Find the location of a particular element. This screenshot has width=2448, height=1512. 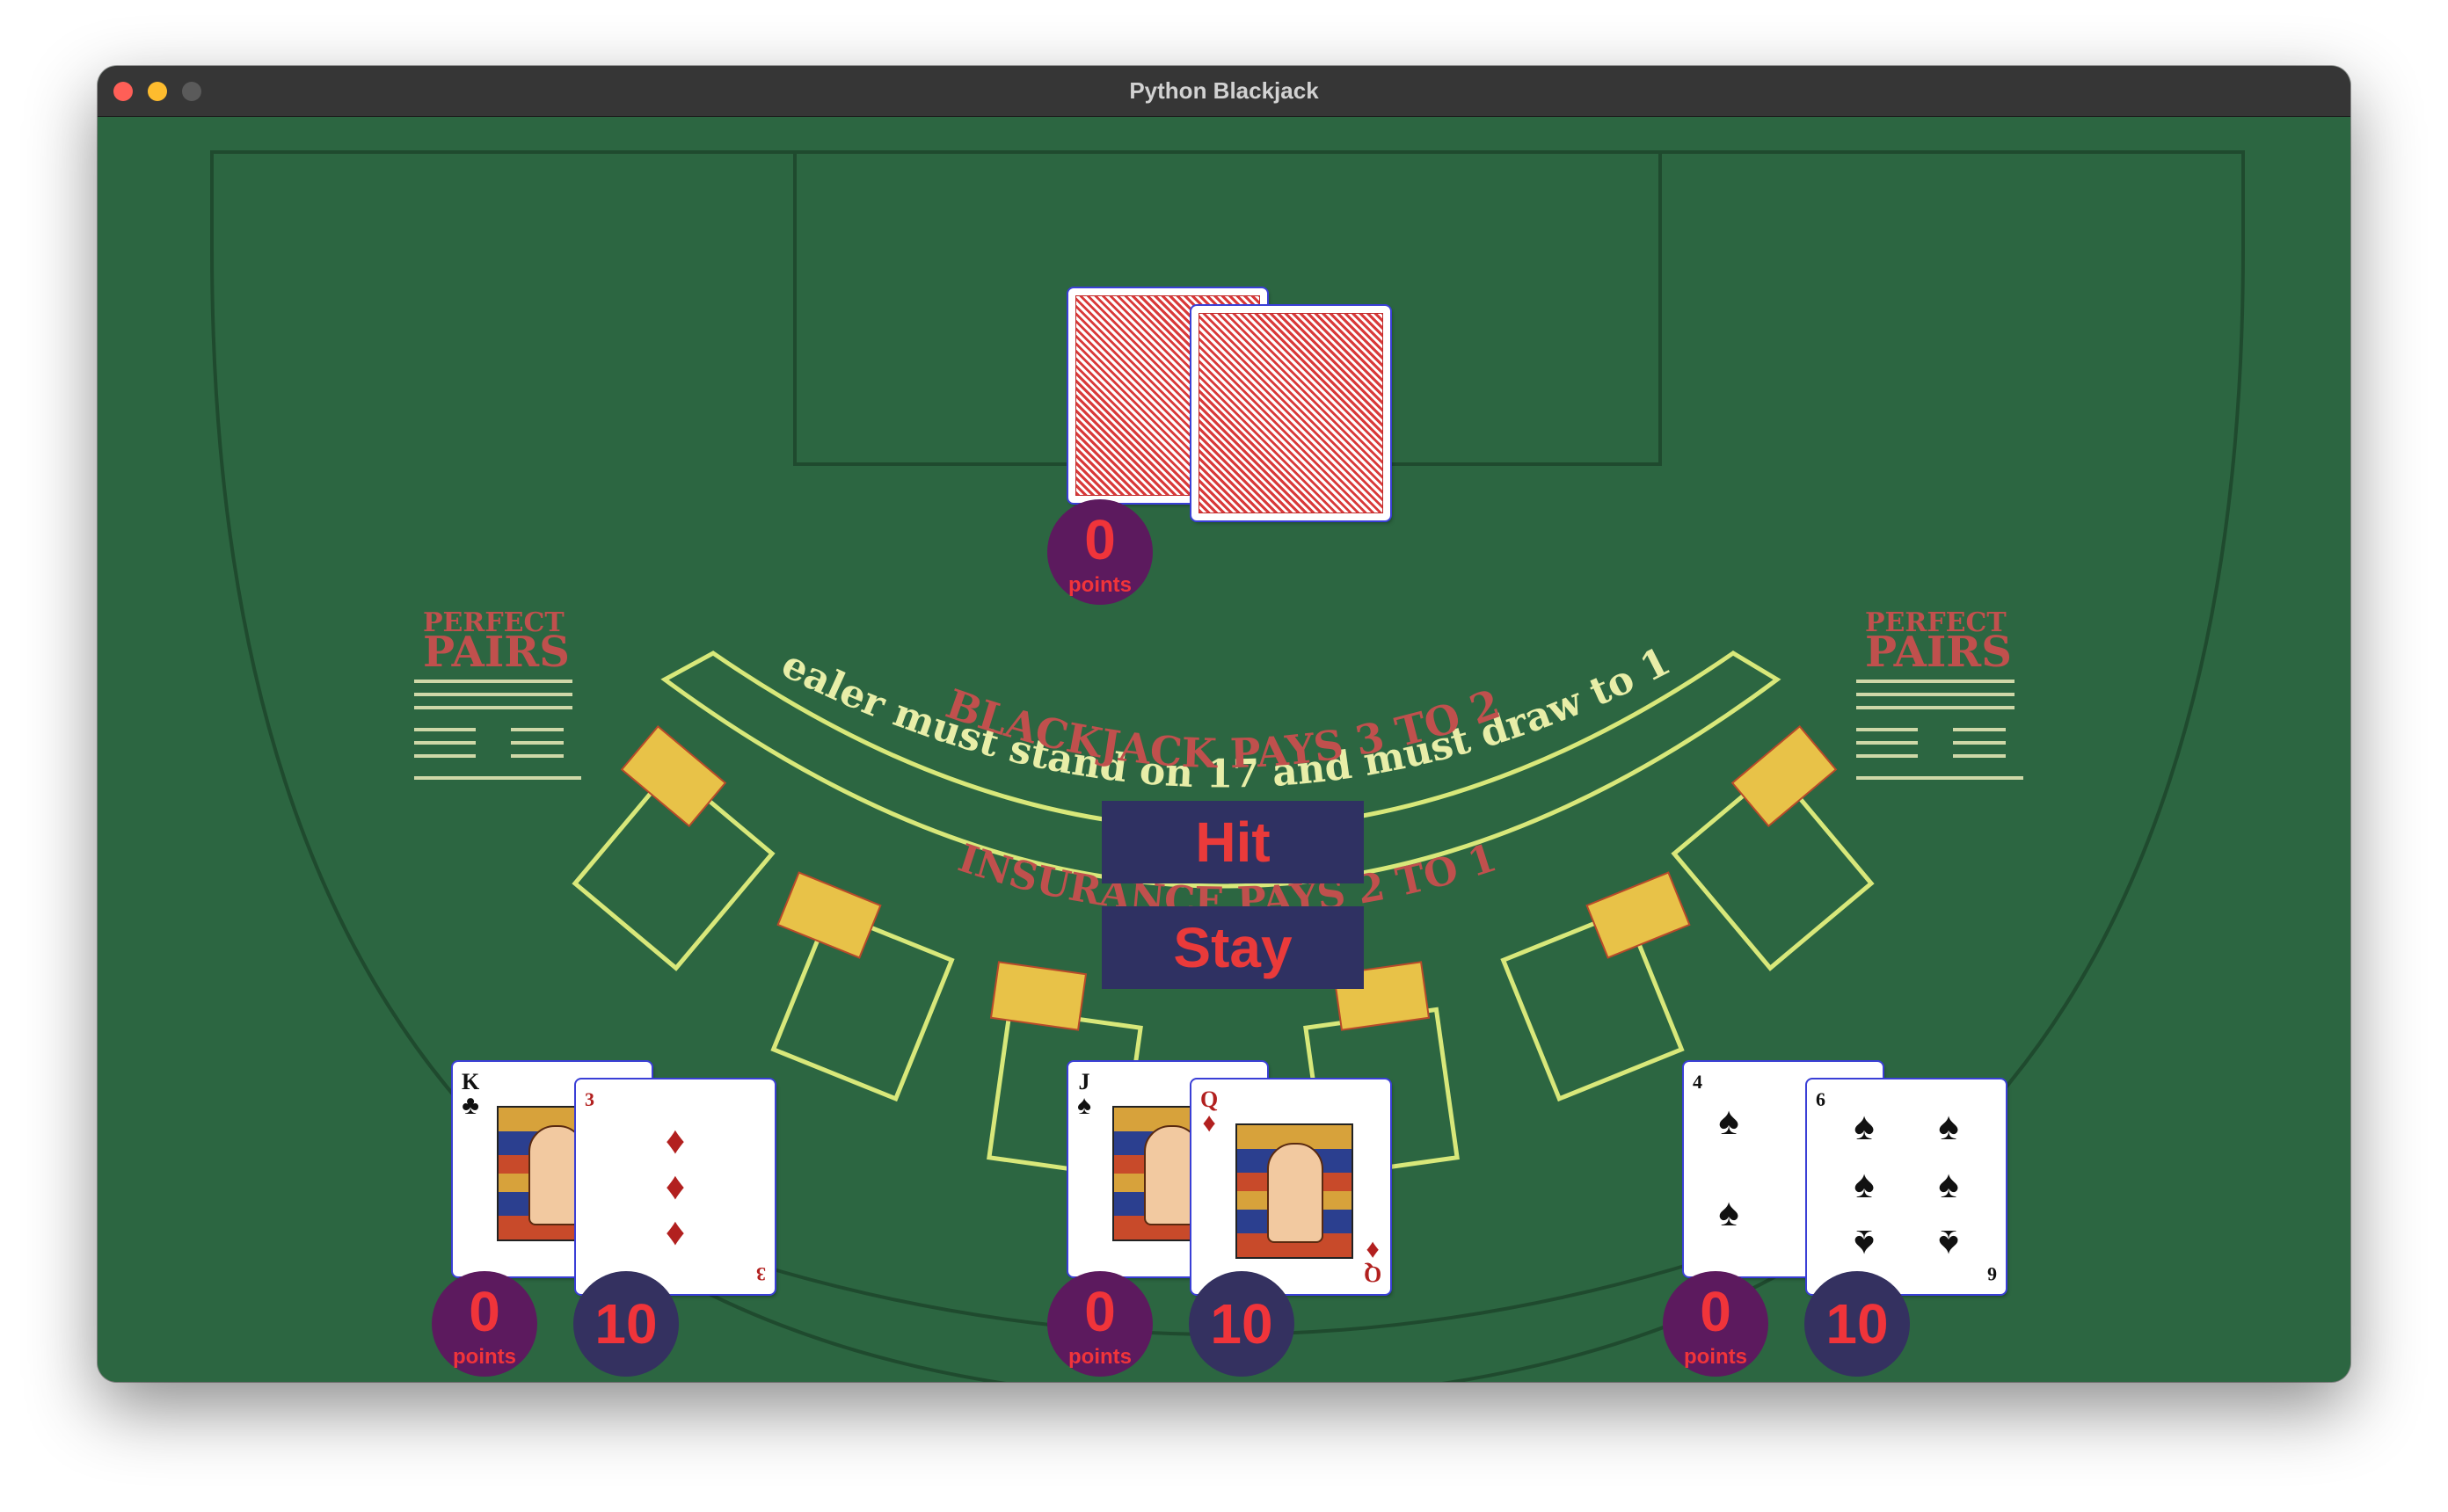

player-2-card-2: Q ♦ Q ♦ is located at coordinates (1290, 1187).